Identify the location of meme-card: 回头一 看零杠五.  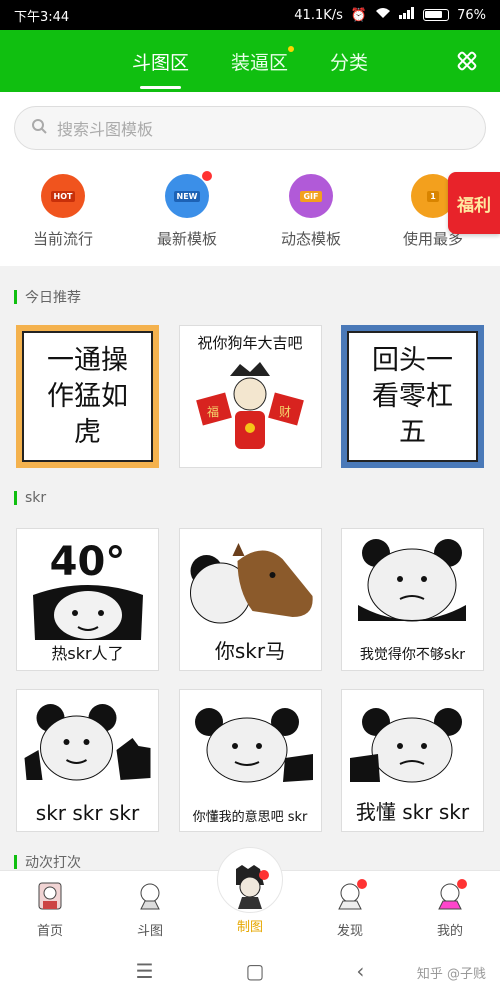
(412, 396).